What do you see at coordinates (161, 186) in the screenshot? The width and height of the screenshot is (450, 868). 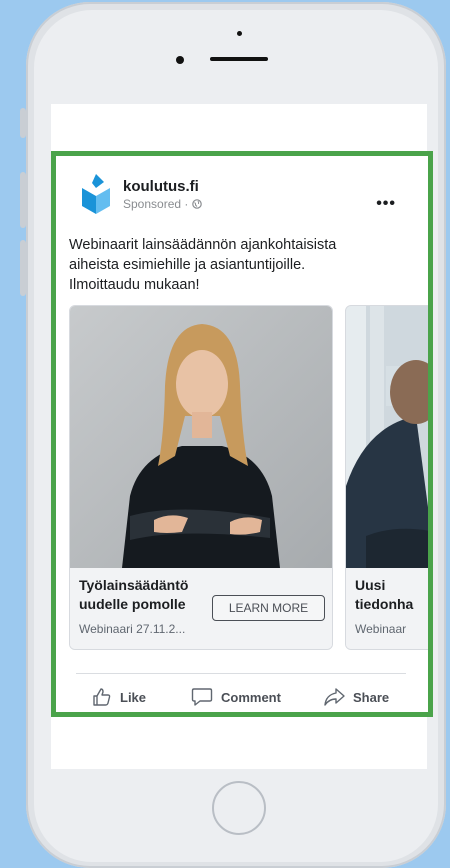 I see `page-name: koulutus.fi` at bounding box center [161, 186].